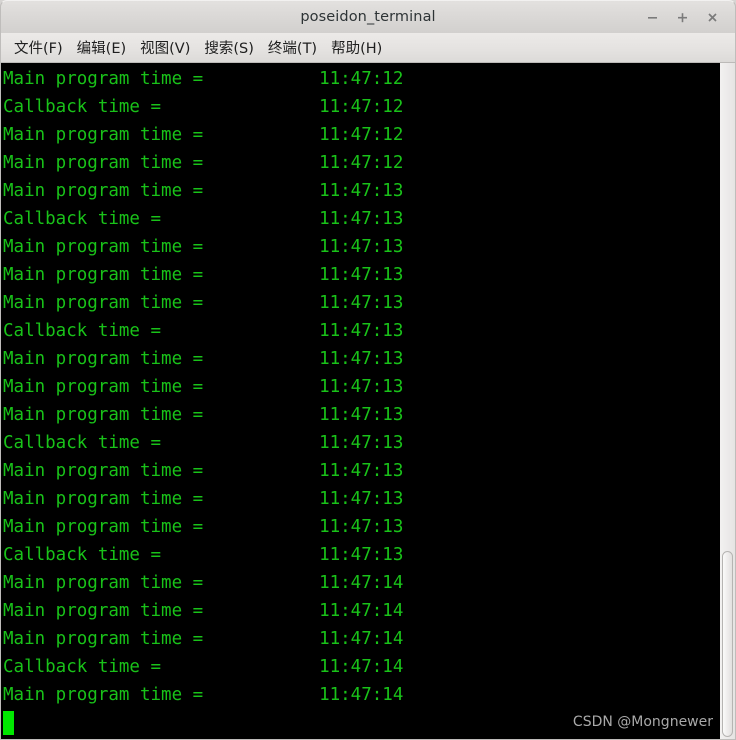 The height and width of the screenshot is (740, 736). I want to click on window-controls, so click(682, 17).